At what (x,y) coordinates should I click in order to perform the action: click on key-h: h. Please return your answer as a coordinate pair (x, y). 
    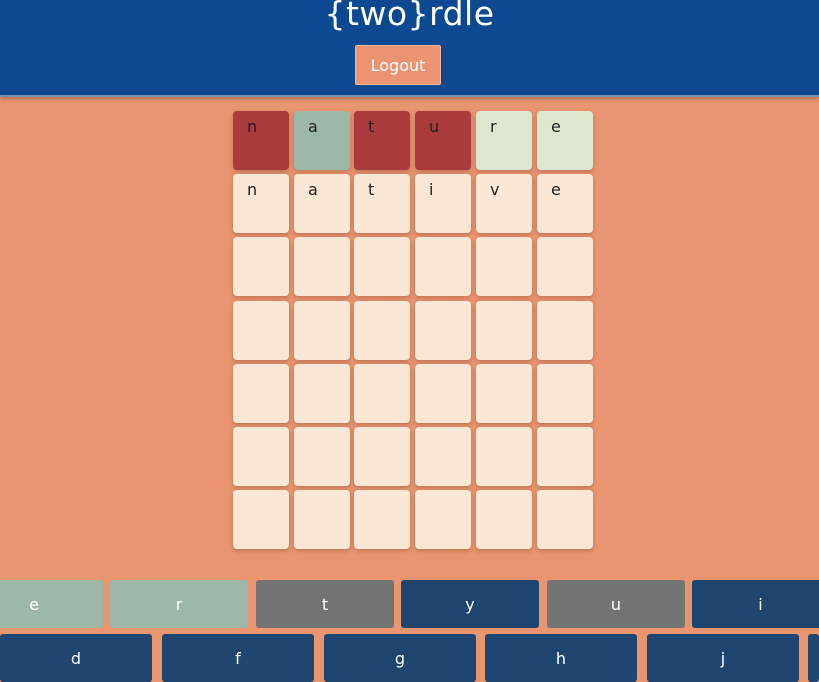
    Looking at the image, I should click on (561, 658).